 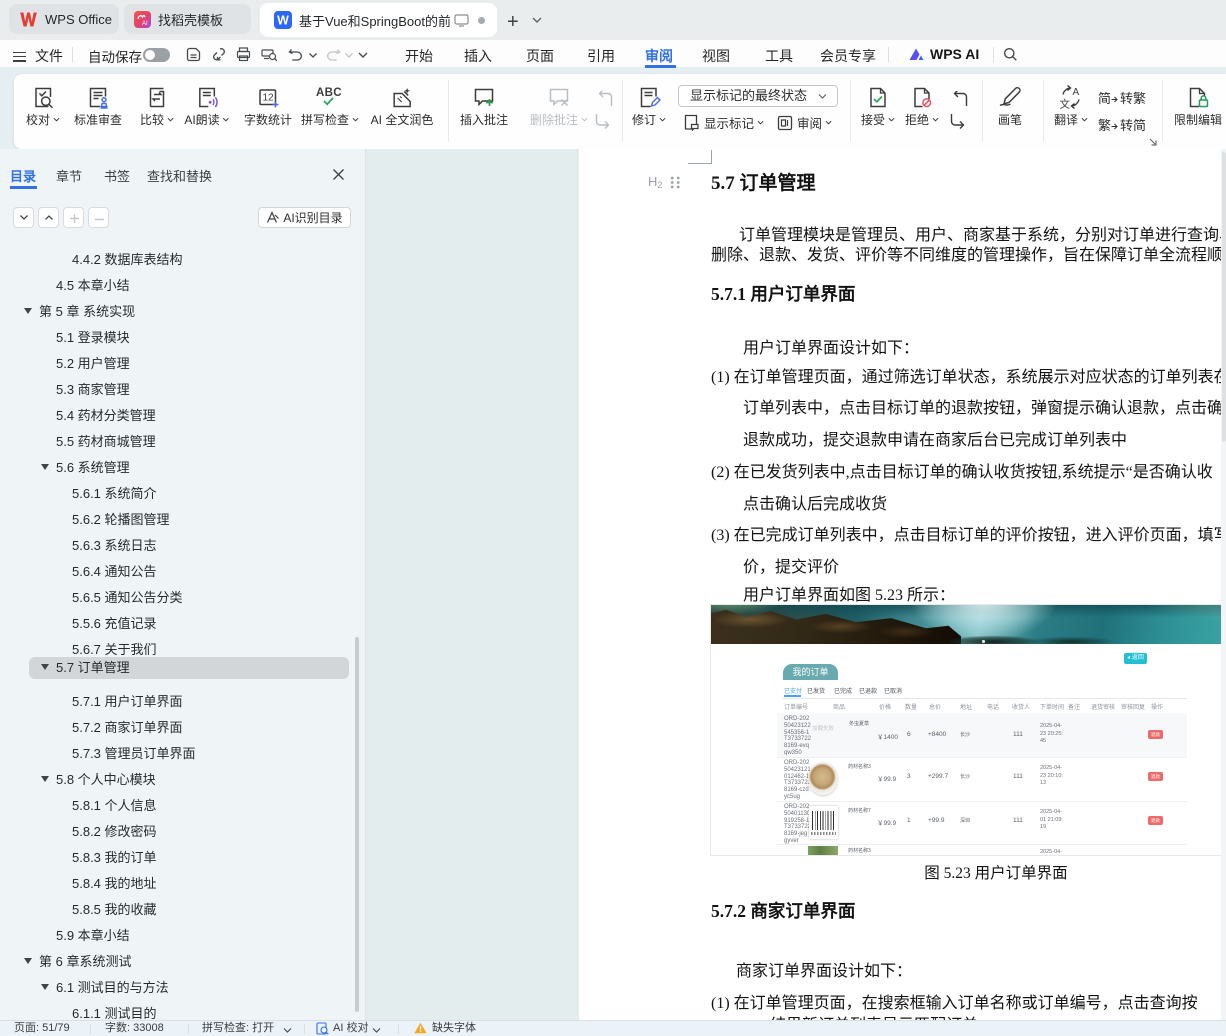 What do you see at coordinates (145, 24) in the screenshot?
I see `svg-text: AI` at bounding box center [145, 24].